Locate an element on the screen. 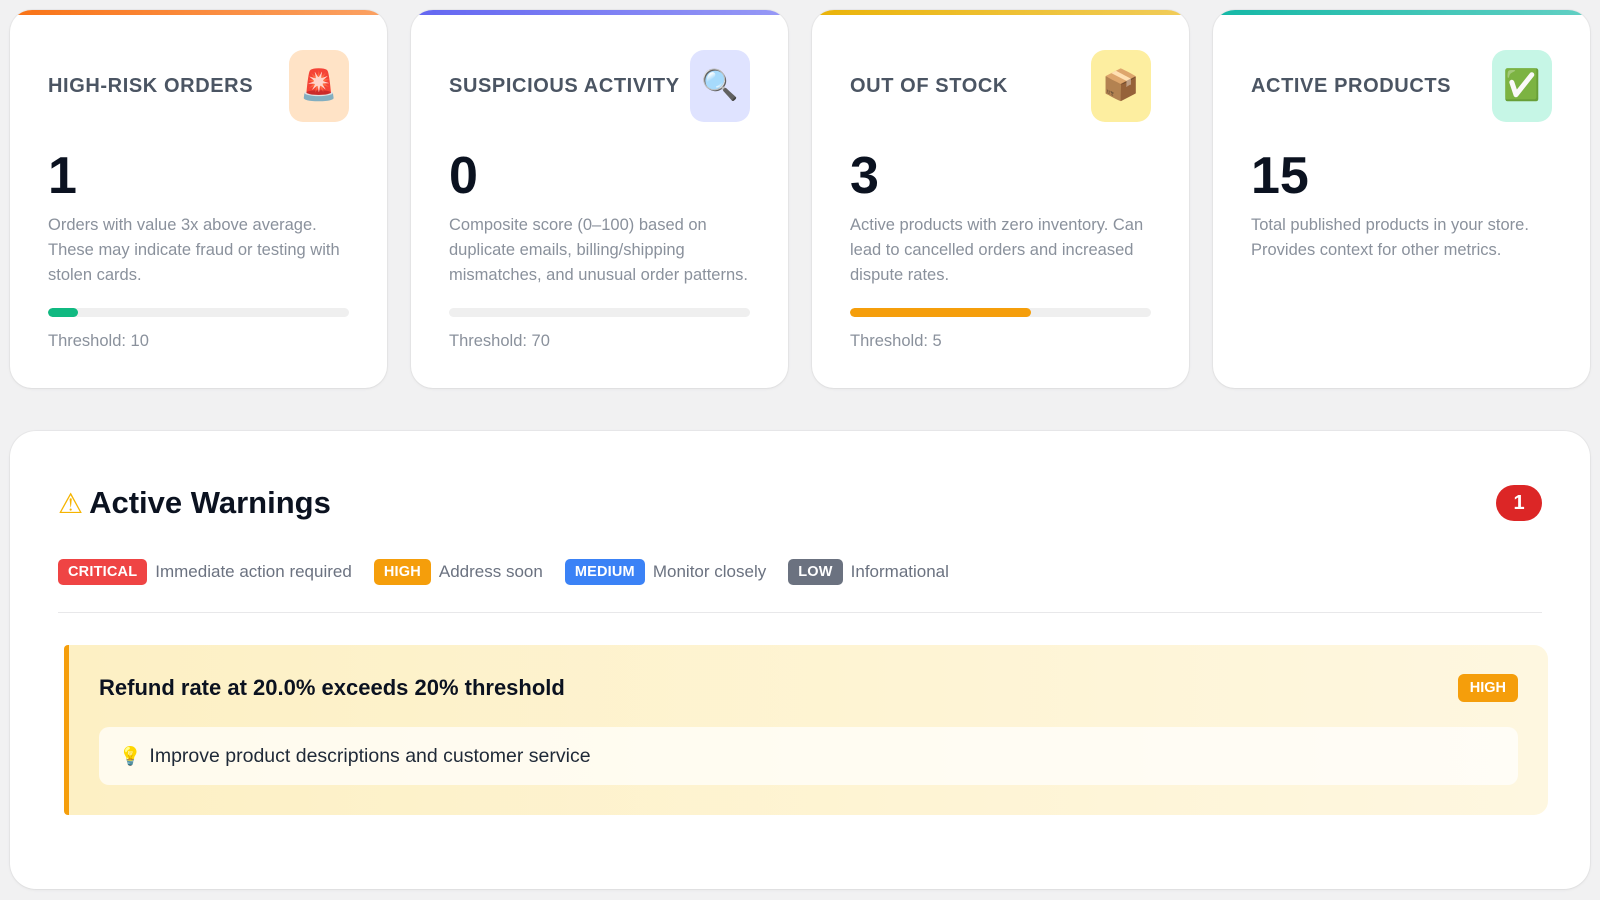 The height and width of the screenshot is (900, 1600). alert-severity-badge: HIGH is located at coordinates (1487, 688).